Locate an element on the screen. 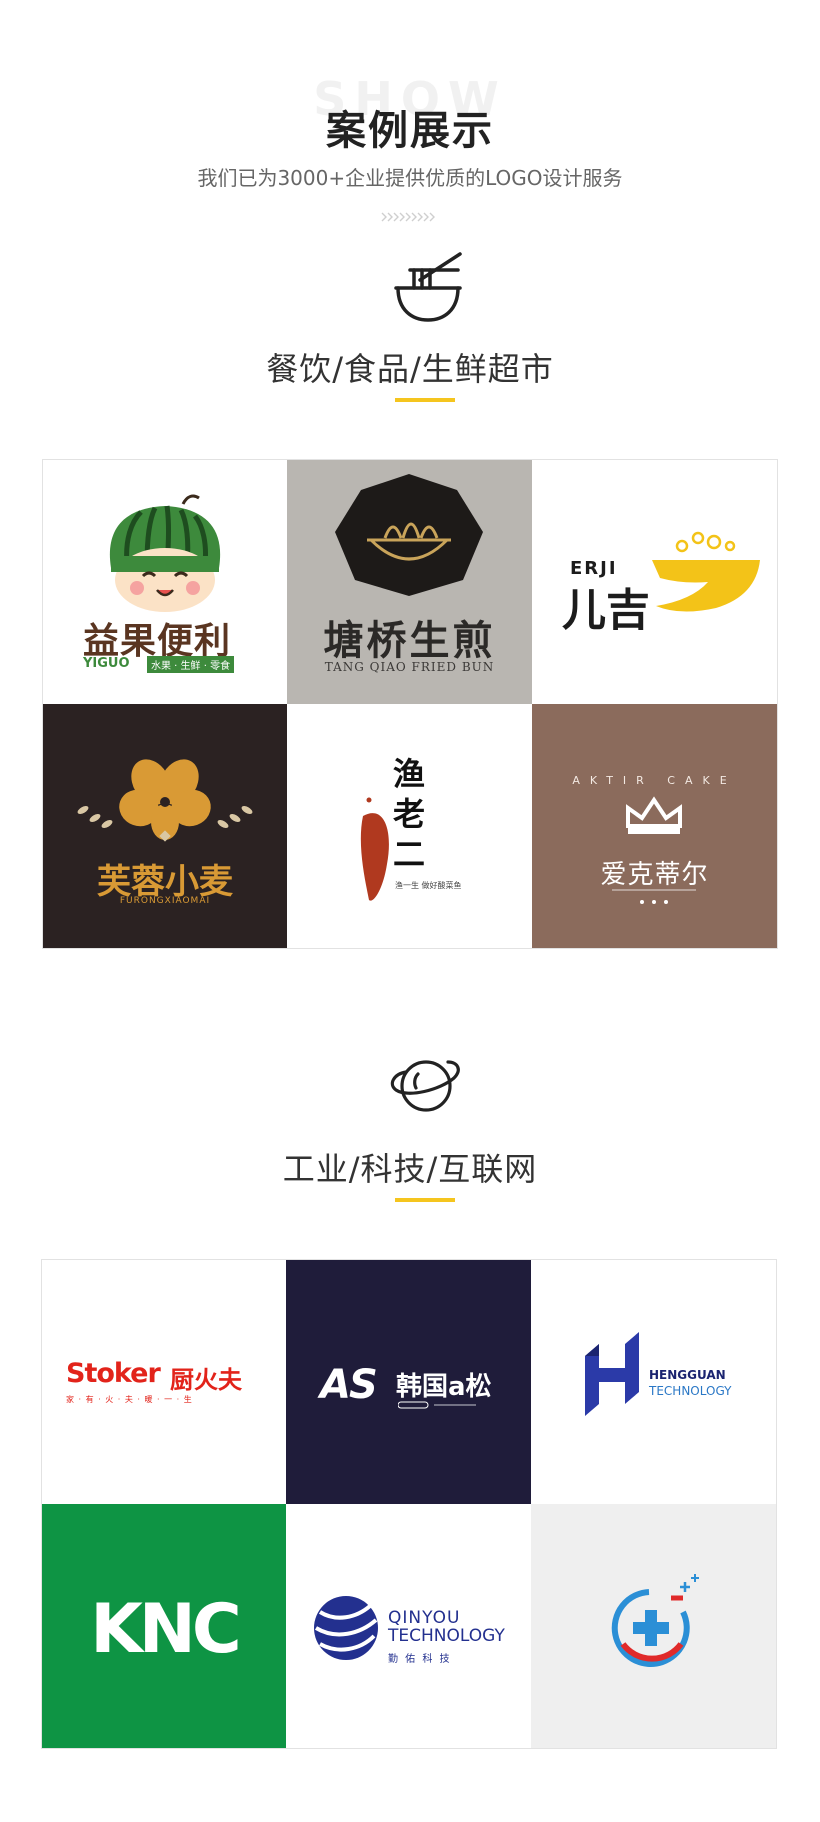 The image size is (820, 1822). logo-hengguan-name: HENGGUAN is located at coordinates (687, 1375).